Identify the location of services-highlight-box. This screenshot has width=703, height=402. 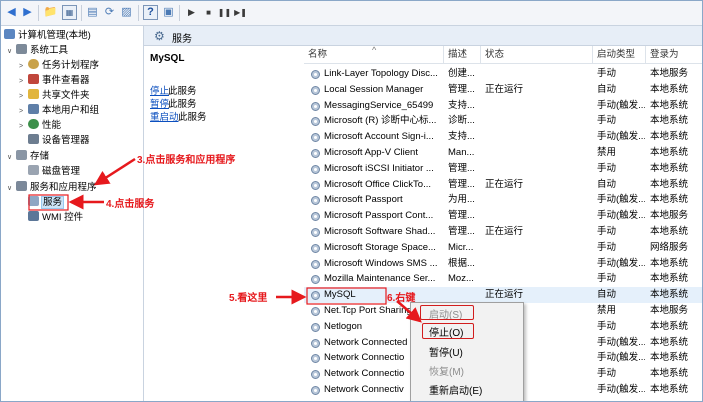
(48, 202).